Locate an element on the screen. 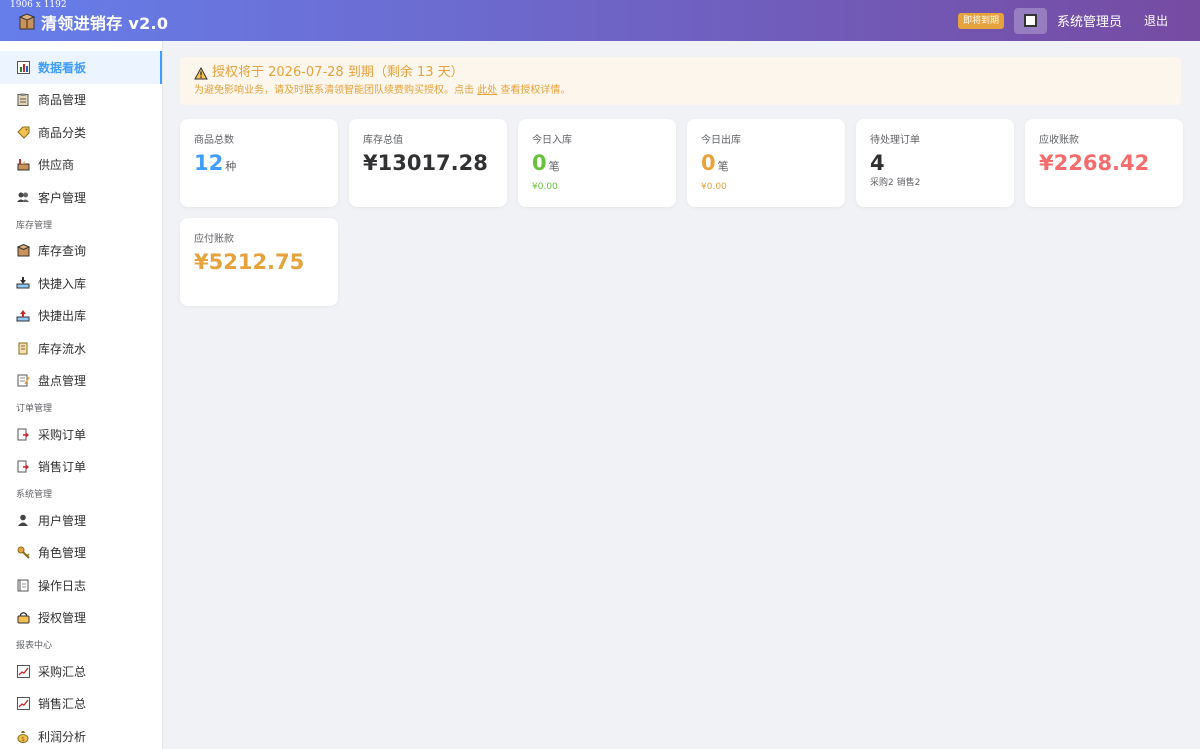  card-value-row: ¥5212.75 is located at coordinates (259, 262).